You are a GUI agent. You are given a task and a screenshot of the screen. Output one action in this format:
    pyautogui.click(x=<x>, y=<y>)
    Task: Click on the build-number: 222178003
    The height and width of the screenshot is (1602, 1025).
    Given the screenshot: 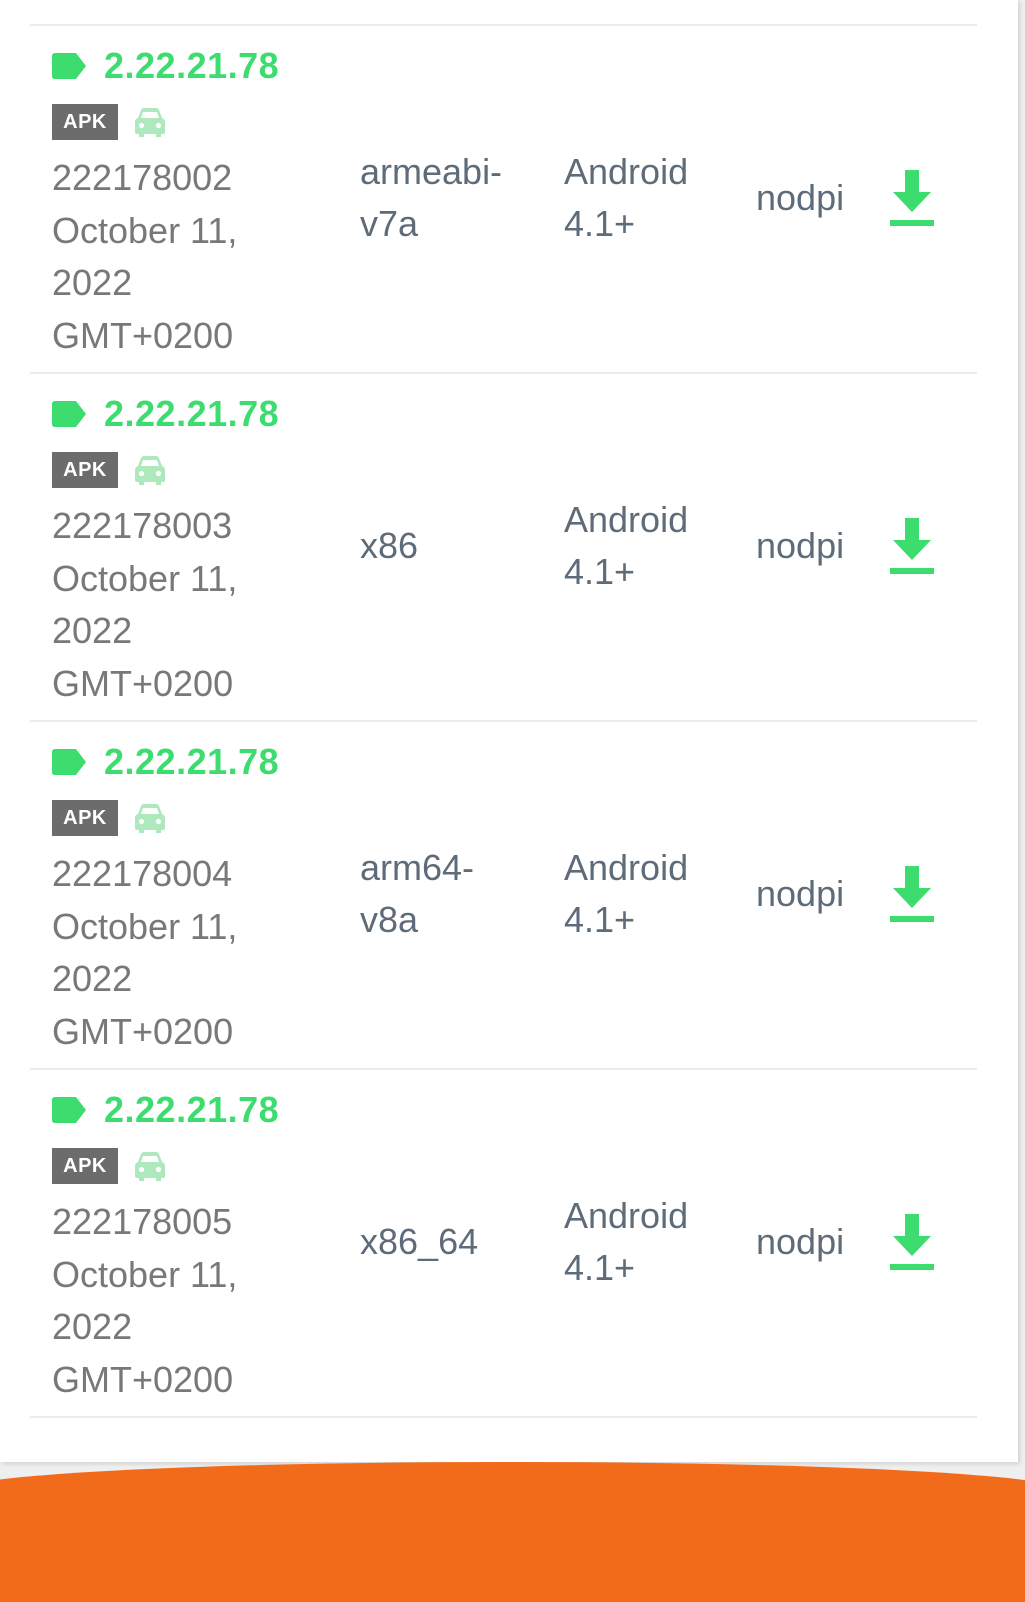 What is the action you would take?
    pyautogui.click(x=142, y=525)
    